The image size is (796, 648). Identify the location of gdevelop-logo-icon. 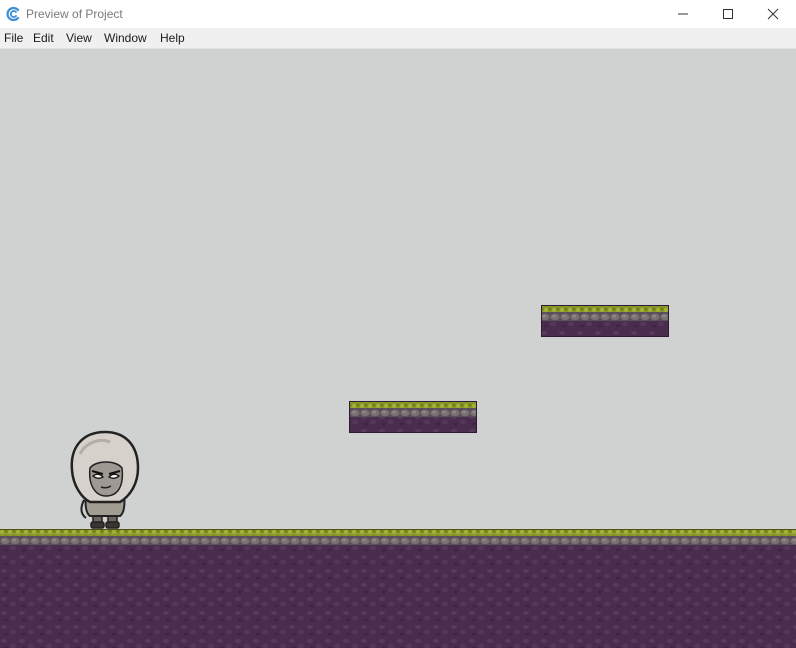
(13, 14).